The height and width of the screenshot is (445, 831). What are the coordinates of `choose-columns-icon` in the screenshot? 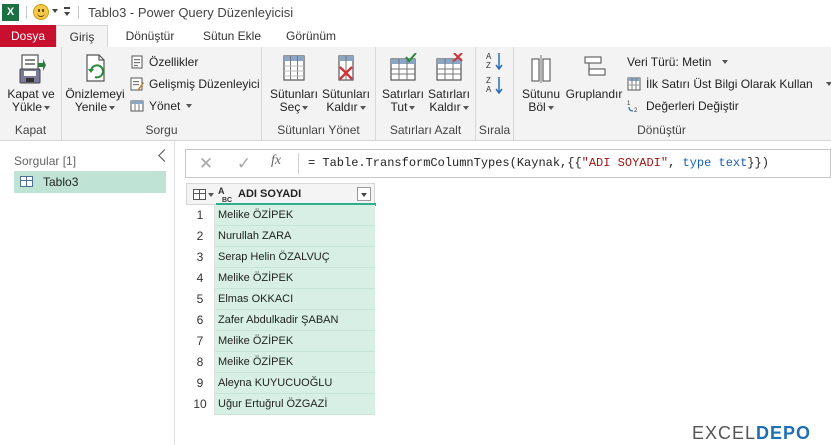 It's located at (294, 68).